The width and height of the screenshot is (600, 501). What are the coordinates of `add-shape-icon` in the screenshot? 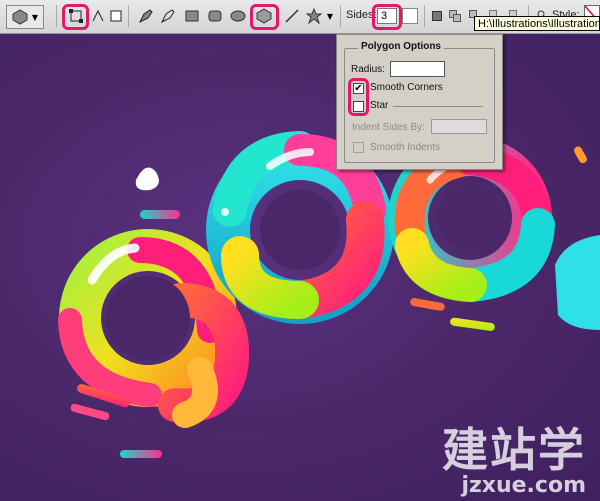 It's located at (455, 16).